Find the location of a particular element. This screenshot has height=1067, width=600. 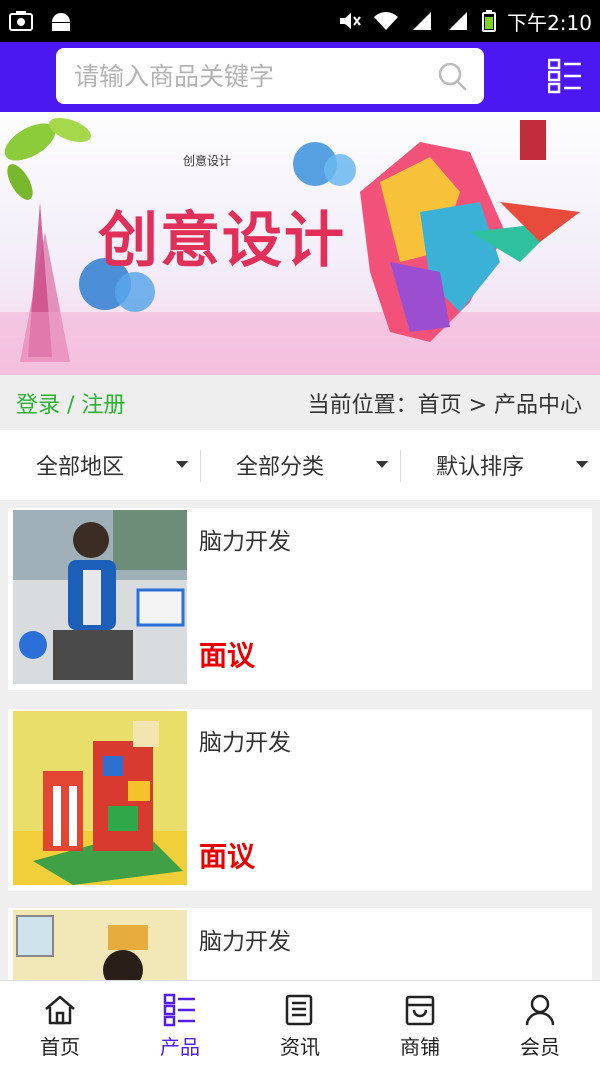

tab-stores: 商铺 is located at coordinates (420, 1024).